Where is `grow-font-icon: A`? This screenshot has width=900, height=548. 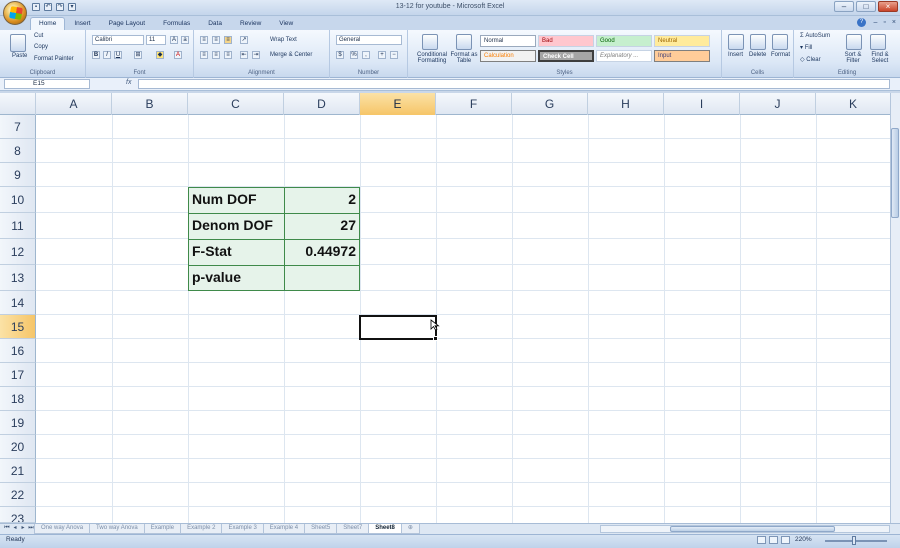 grow-font-icon: A is located at coordinates (174, 40).